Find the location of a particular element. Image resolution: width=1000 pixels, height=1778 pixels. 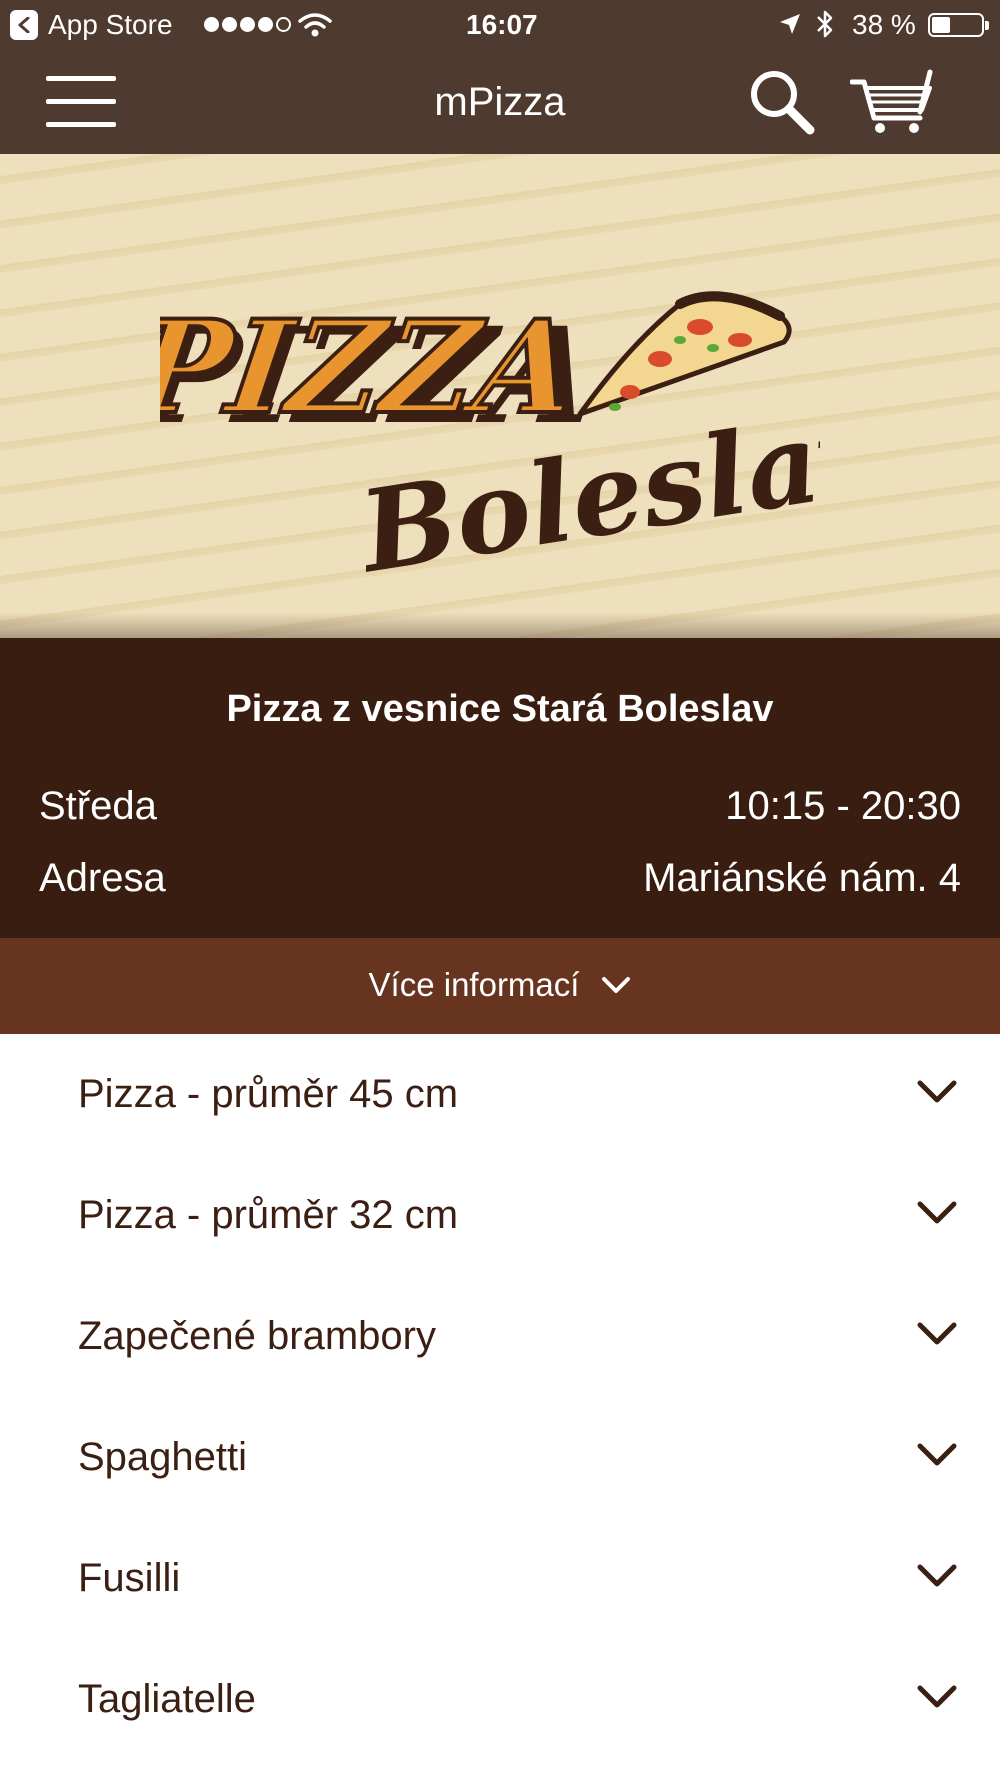

category-label: Spaghetti is located at coordinates (163, 1457).